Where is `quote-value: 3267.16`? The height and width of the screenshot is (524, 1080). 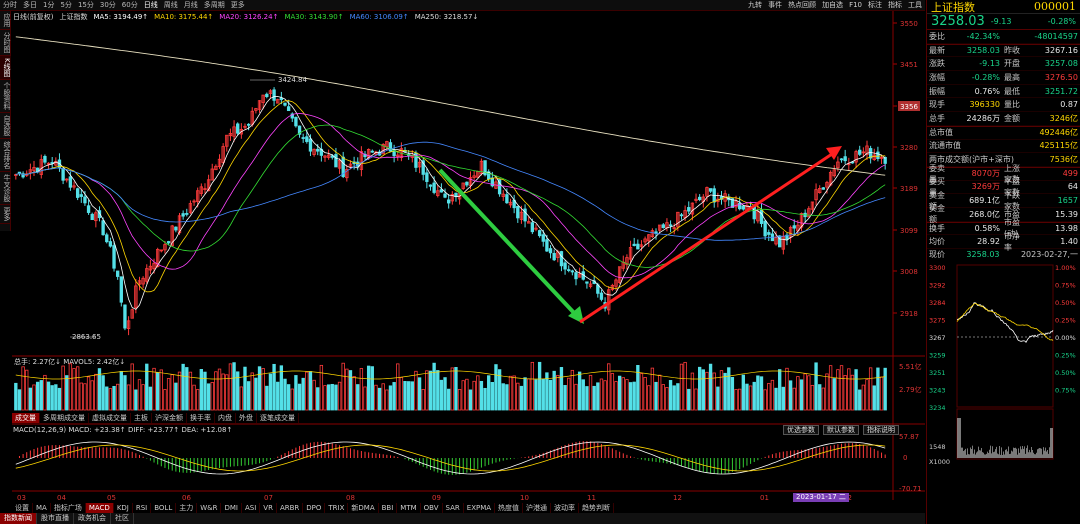
quote-value: 3267.16 is located at coordinates (1061, 51).